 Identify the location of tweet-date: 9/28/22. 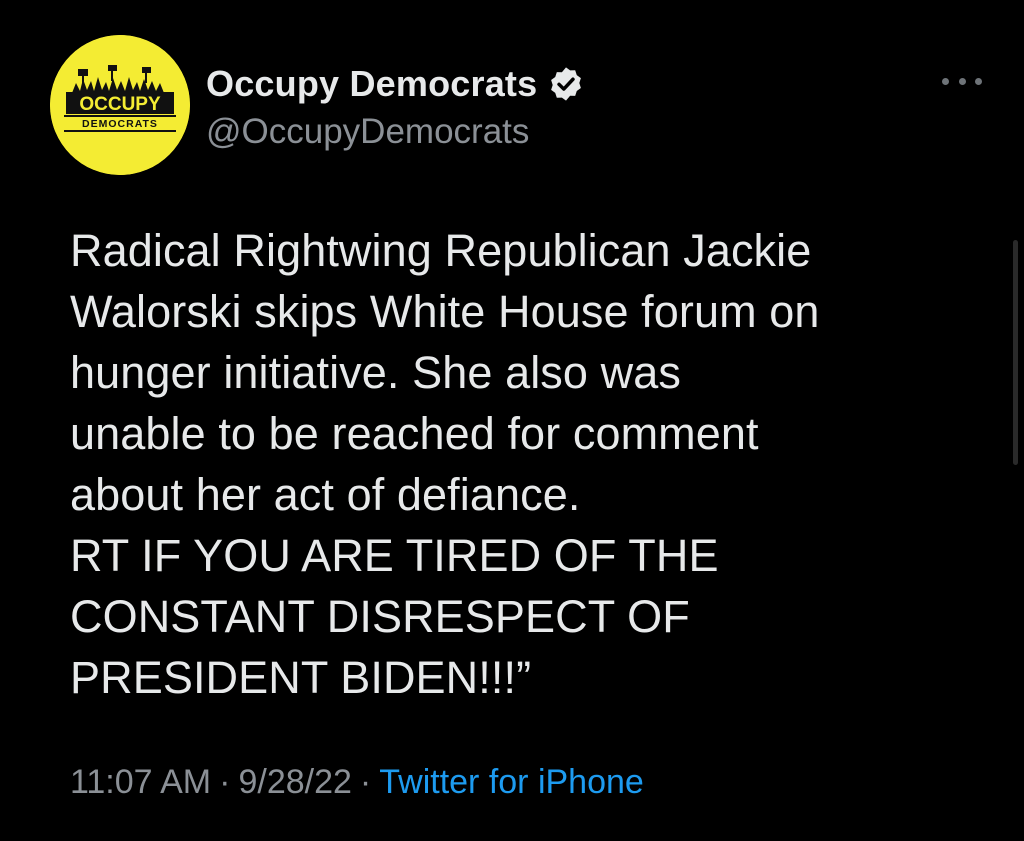
(294, 782).